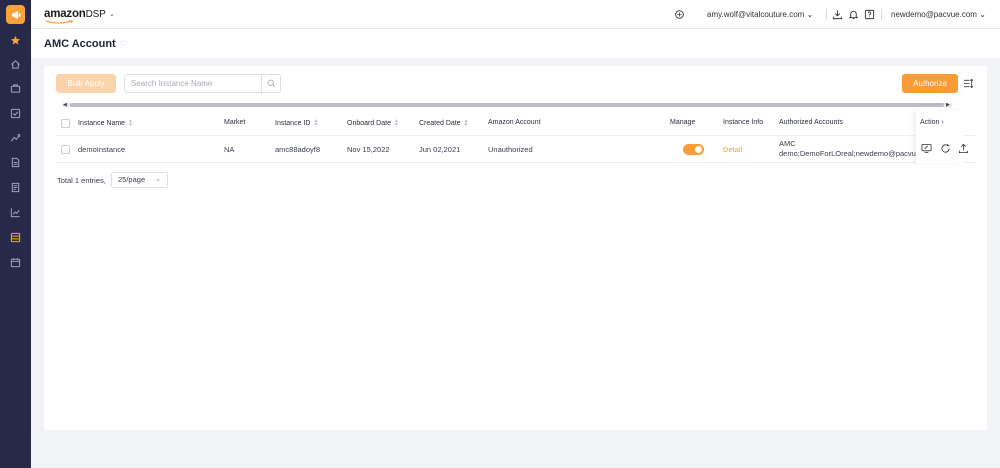  I want to click on refresh-icon, so click(945, 148).